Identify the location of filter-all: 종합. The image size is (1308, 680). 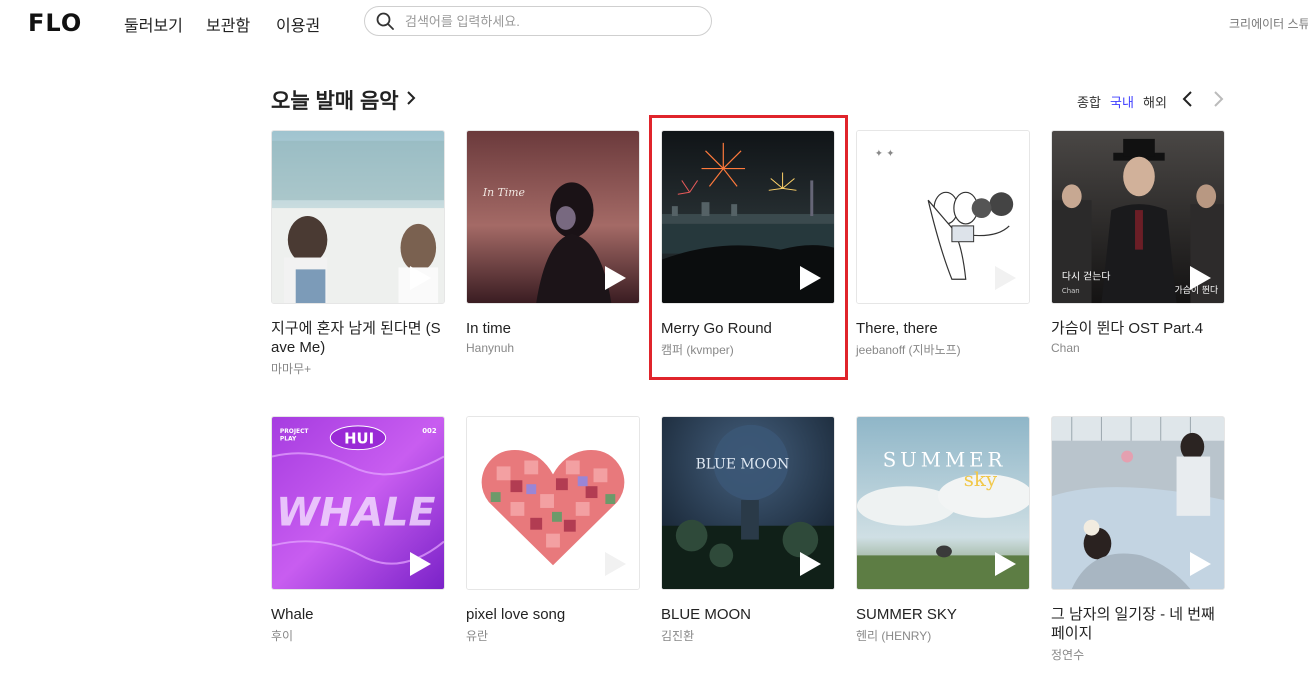
(1089, 101).